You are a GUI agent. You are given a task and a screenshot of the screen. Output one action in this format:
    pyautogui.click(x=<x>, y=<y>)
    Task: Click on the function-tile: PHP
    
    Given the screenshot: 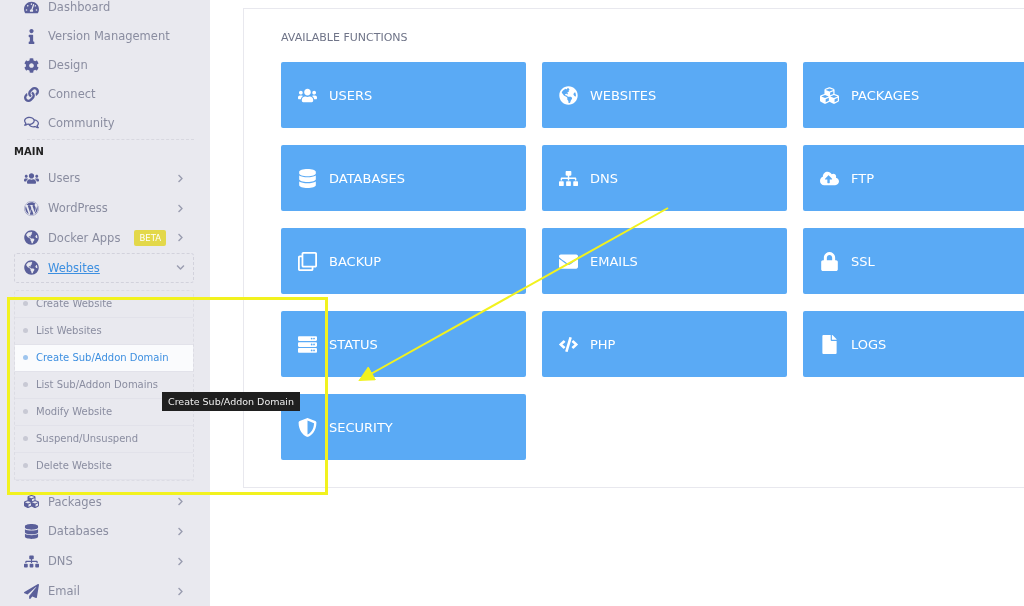 What is the action you would take?
    pyautogui.click(x=664, y=344)
    